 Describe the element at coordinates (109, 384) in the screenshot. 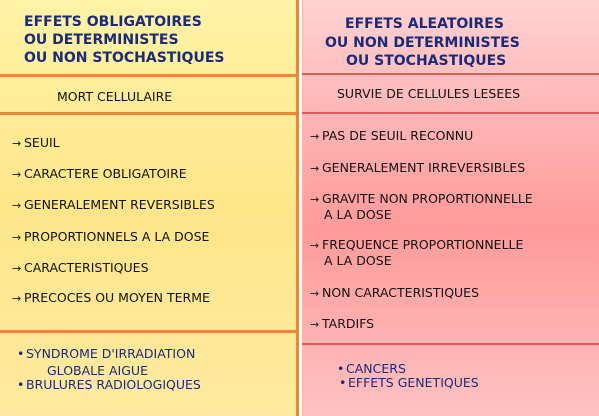

I see `left-example: • BRULURES RADIOLOGIQUES` at that location.